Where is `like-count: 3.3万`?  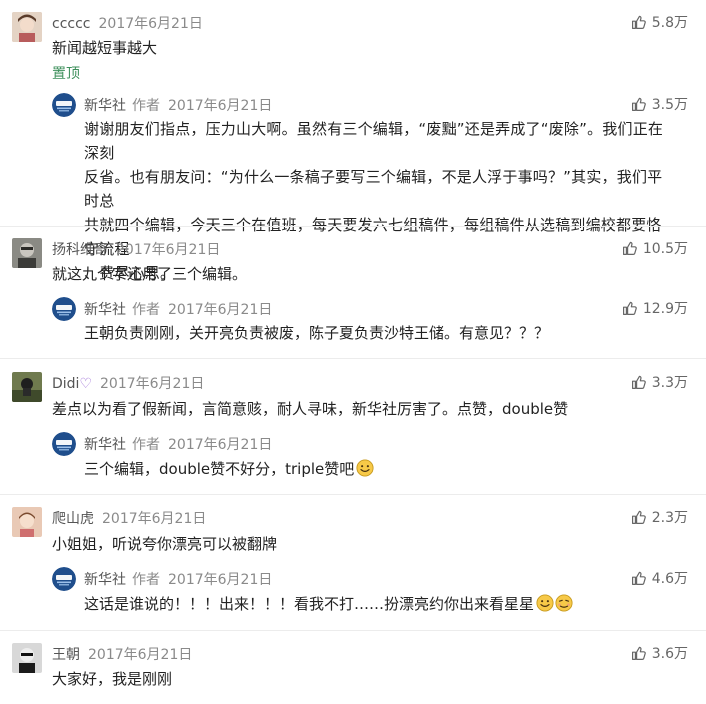
like-count: 3.3万 is located at coordinates (669, 383).